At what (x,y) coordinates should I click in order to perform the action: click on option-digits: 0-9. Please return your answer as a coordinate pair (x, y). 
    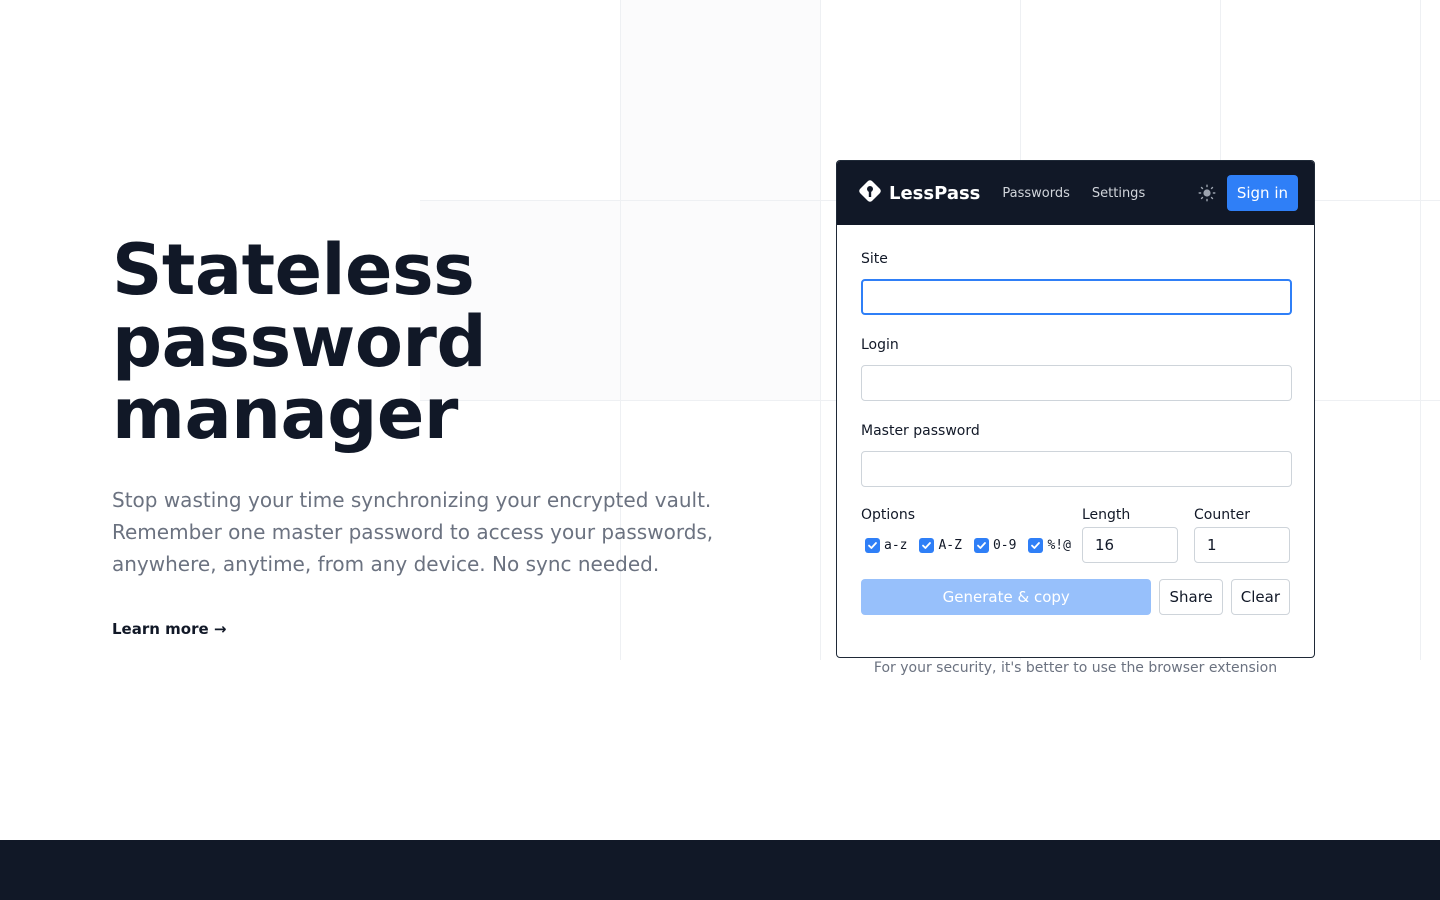
    Looking at the image, I should click on (993, 545).